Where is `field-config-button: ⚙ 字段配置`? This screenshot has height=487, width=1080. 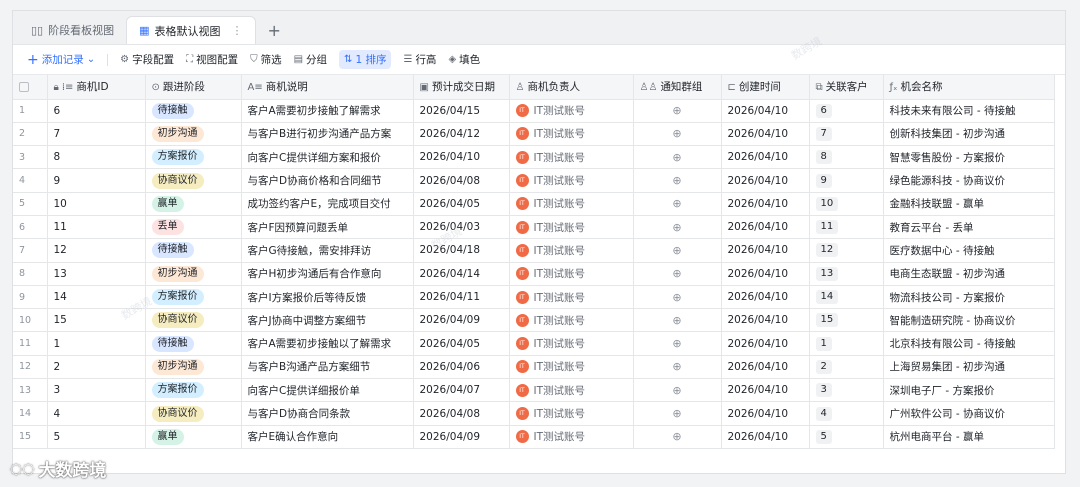 field-config-button: ⚙ 字段配置 is located at coordinates (147, 59).